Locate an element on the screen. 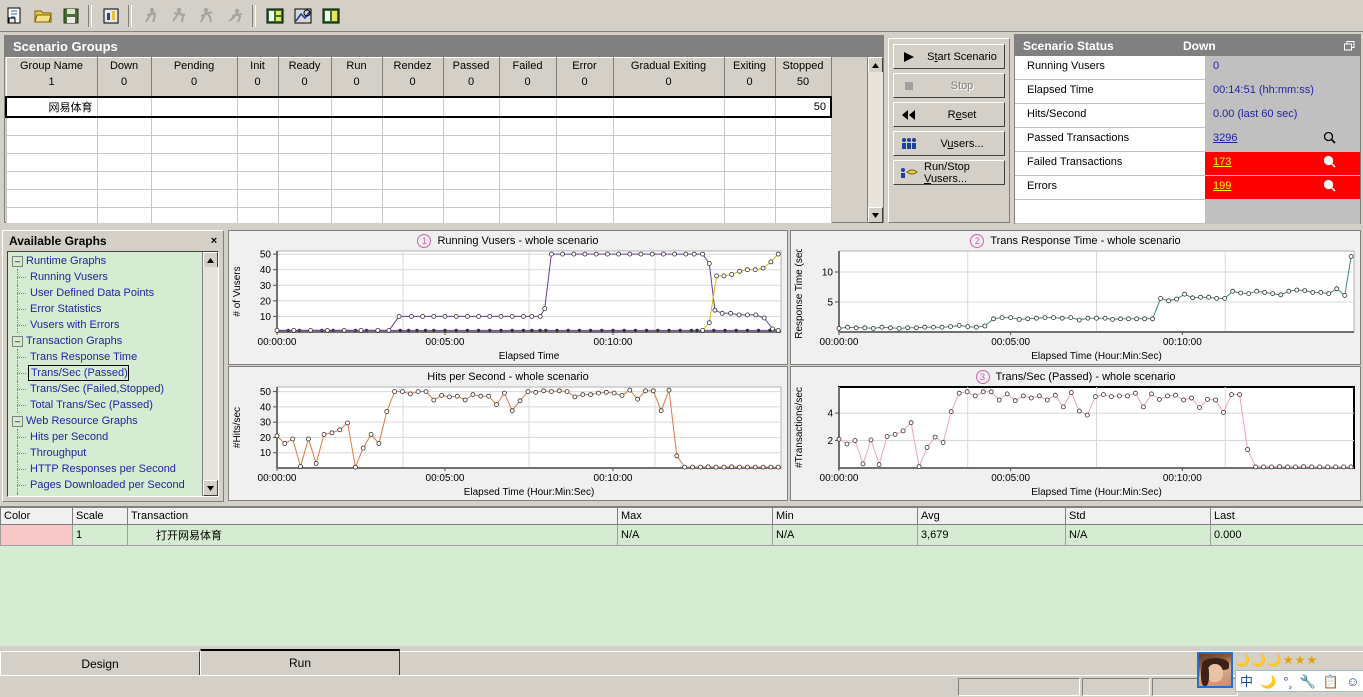 The width and height of the screenshot is (1363, 697). tree-scrollbar-track is located at coordinates (210, 374).